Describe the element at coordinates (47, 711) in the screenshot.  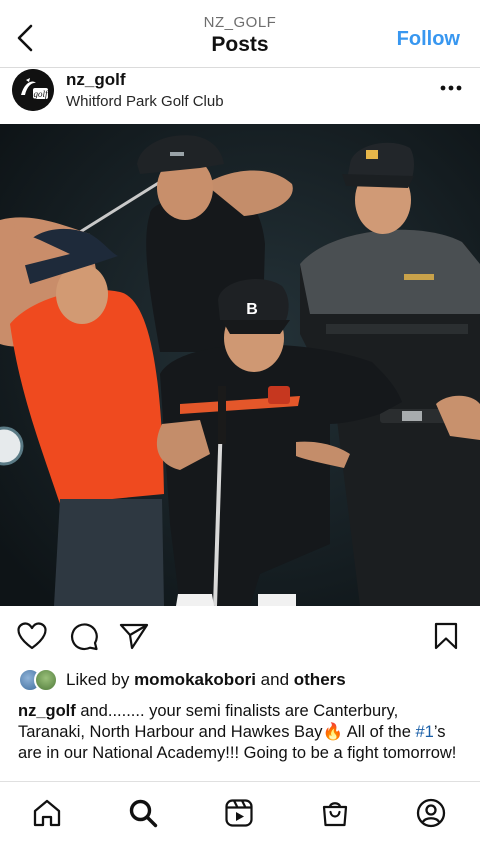
I see `caption-username: nz_golf` at that location.